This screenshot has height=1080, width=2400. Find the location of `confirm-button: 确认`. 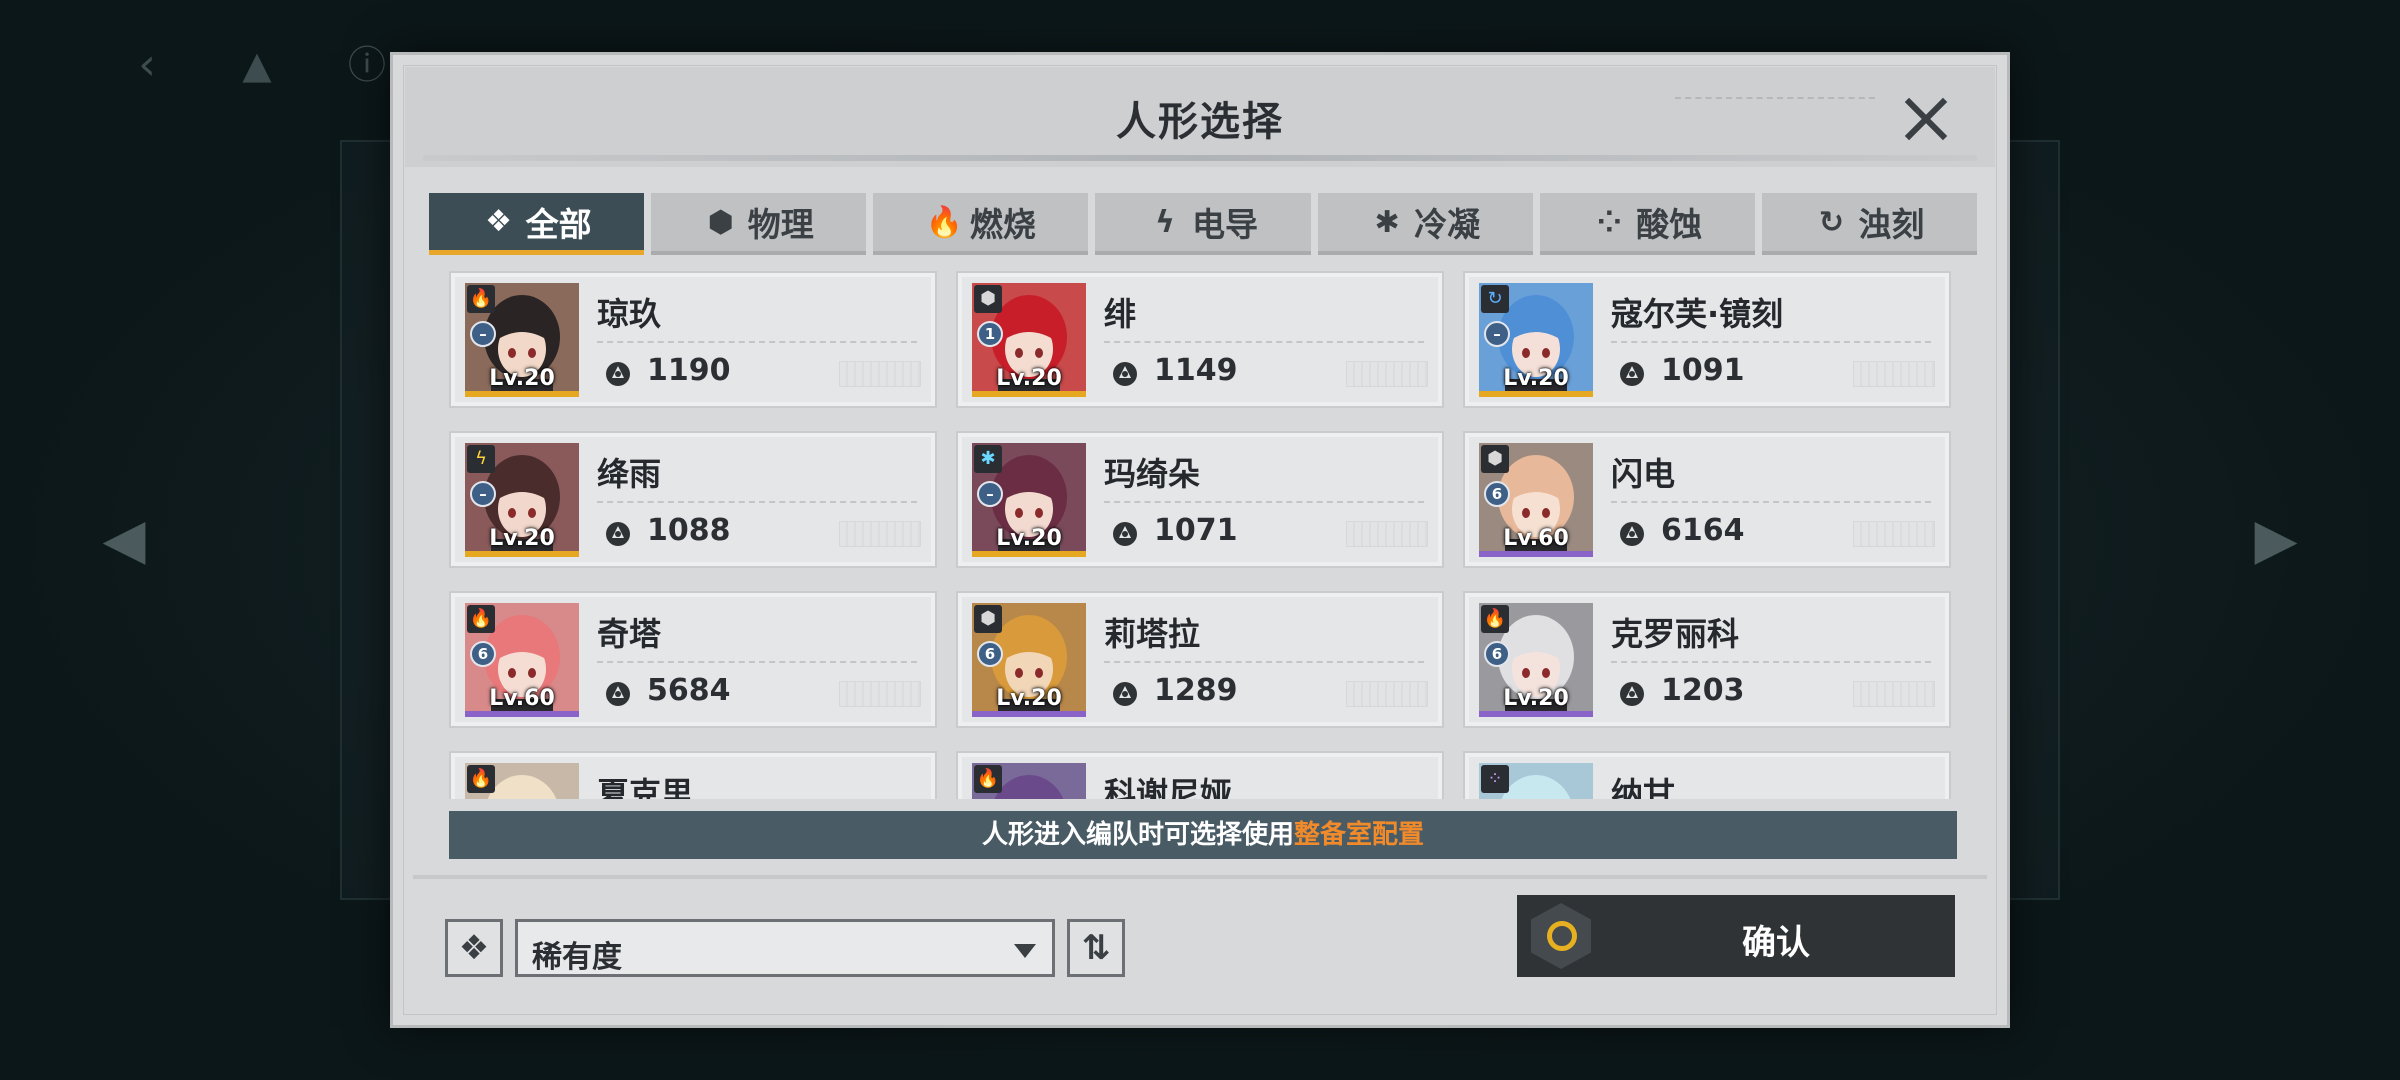

confirm-button: 确认 is located at coordinates (1736, 936).